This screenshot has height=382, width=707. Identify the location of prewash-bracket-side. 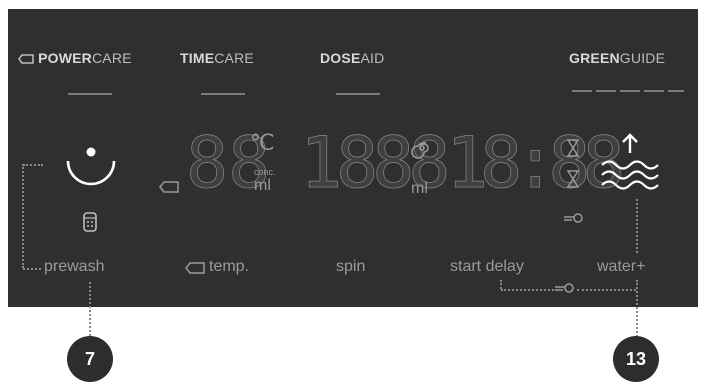
(23, 216).